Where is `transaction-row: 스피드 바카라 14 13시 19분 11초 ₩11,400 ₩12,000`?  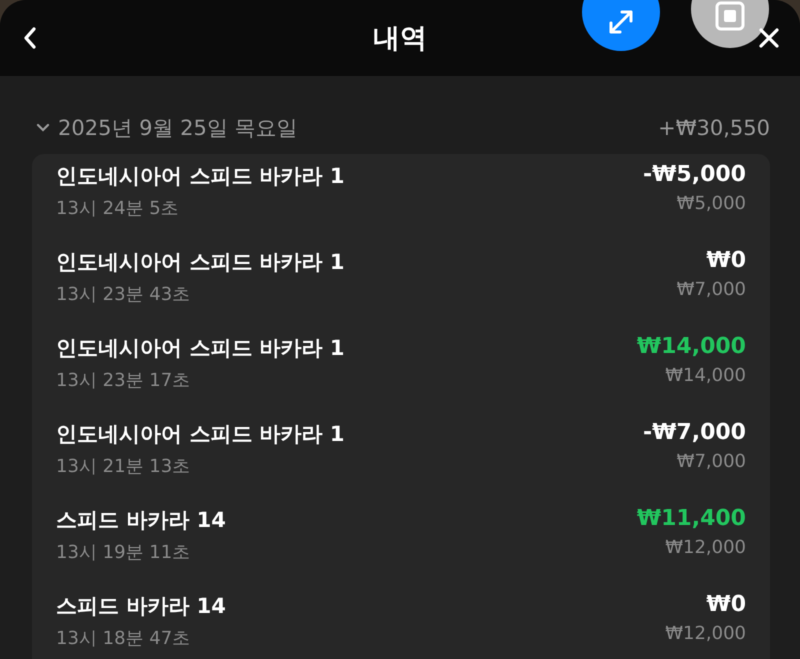 transaction-row: 스피드 바카라 14 13시 19분 11초 ₩11,400 ₩12,000 is located at coordinates (401, 549).